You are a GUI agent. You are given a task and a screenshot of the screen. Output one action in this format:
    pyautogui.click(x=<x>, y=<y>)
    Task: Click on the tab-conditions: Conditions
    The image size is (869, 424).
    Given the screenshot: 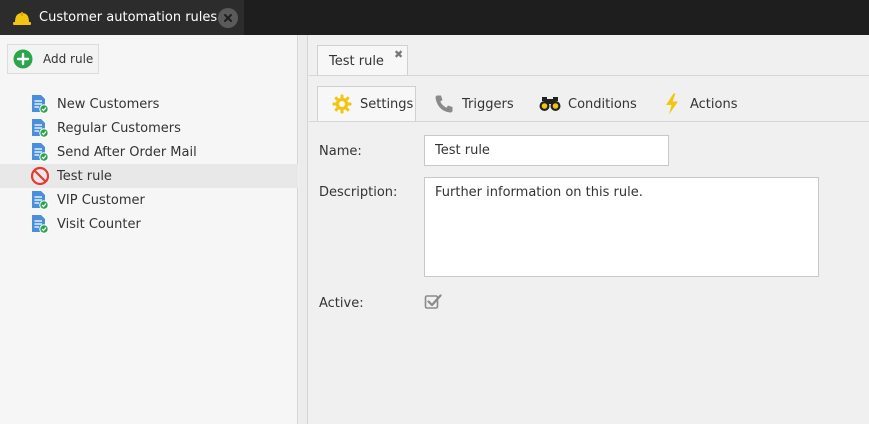 What is the action you would take?
    pyautogui.click(x=588, y=104)
    